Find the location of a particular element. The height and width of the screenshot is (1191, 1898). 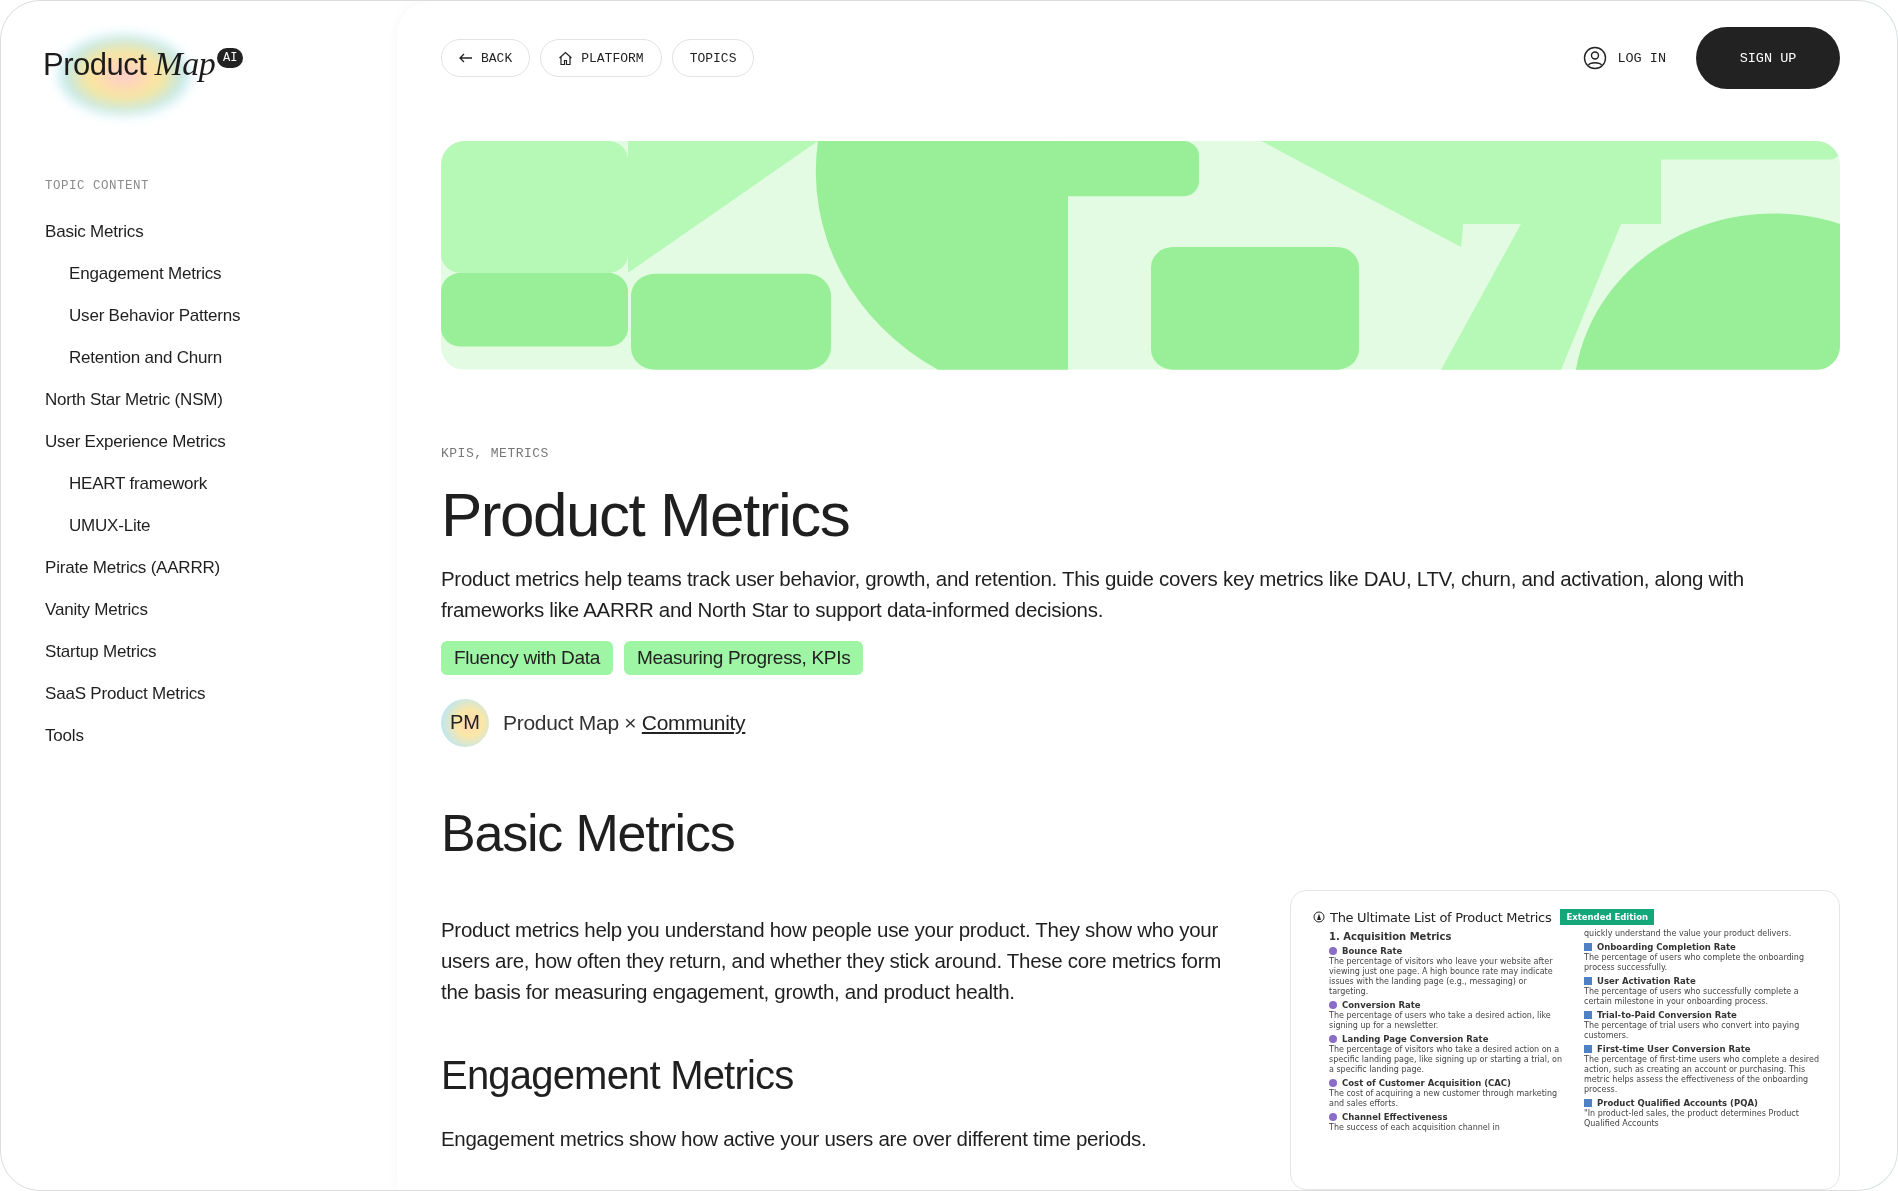

document-text: quickly understand the value your product delivers. is located at coordinates (1688, 934).